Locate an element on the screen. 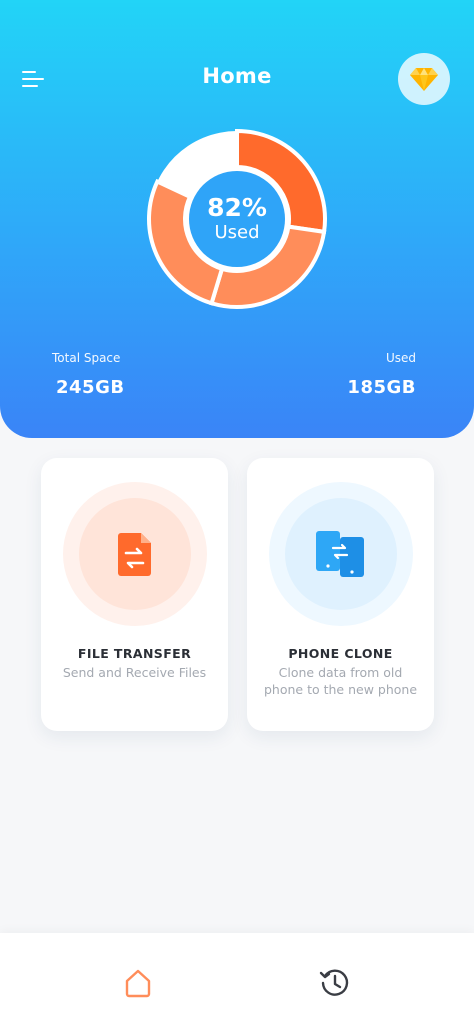 Image resolution: width=474 pixels, height=1031 pixels. file-transfer-card: FILE TRANSFER Send and Receive Files is located at coordinates (134, 594).